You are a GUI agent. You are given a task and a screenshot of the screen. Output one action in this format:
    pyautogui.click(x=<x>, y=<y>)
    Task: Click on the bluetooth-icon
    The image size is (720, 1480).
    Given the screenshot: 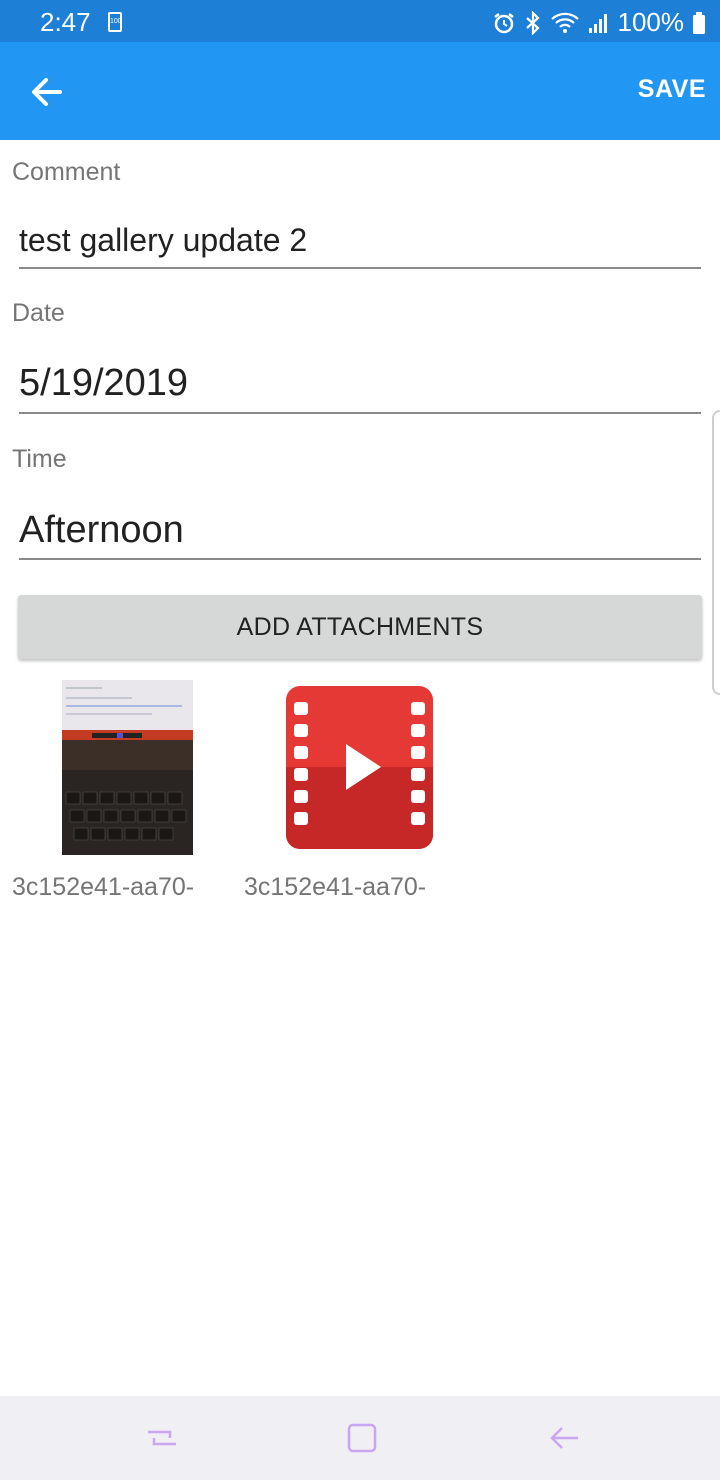 What is the action you would take?
    pyautogui.click(x=532, y=22)
    